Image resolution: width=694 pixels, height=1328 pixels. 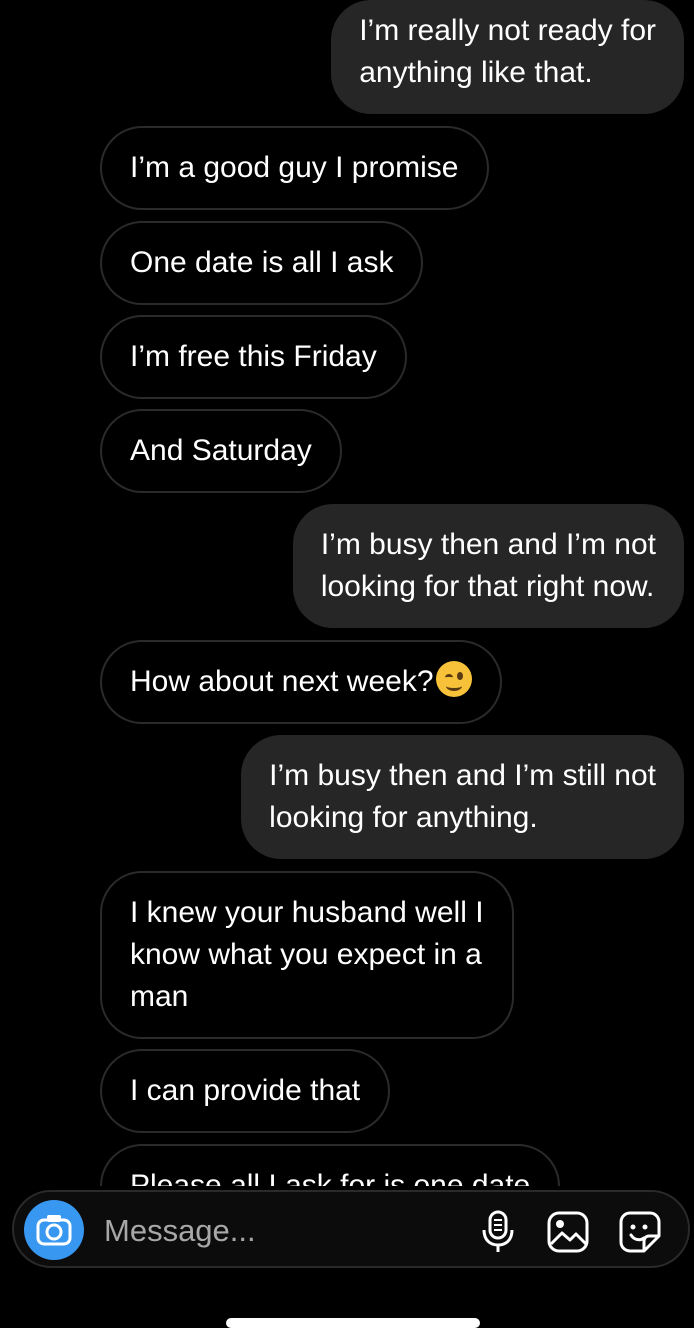 I want to click on message-bubble-incoming: I’m free this Friday, so click(x=253, y=357).